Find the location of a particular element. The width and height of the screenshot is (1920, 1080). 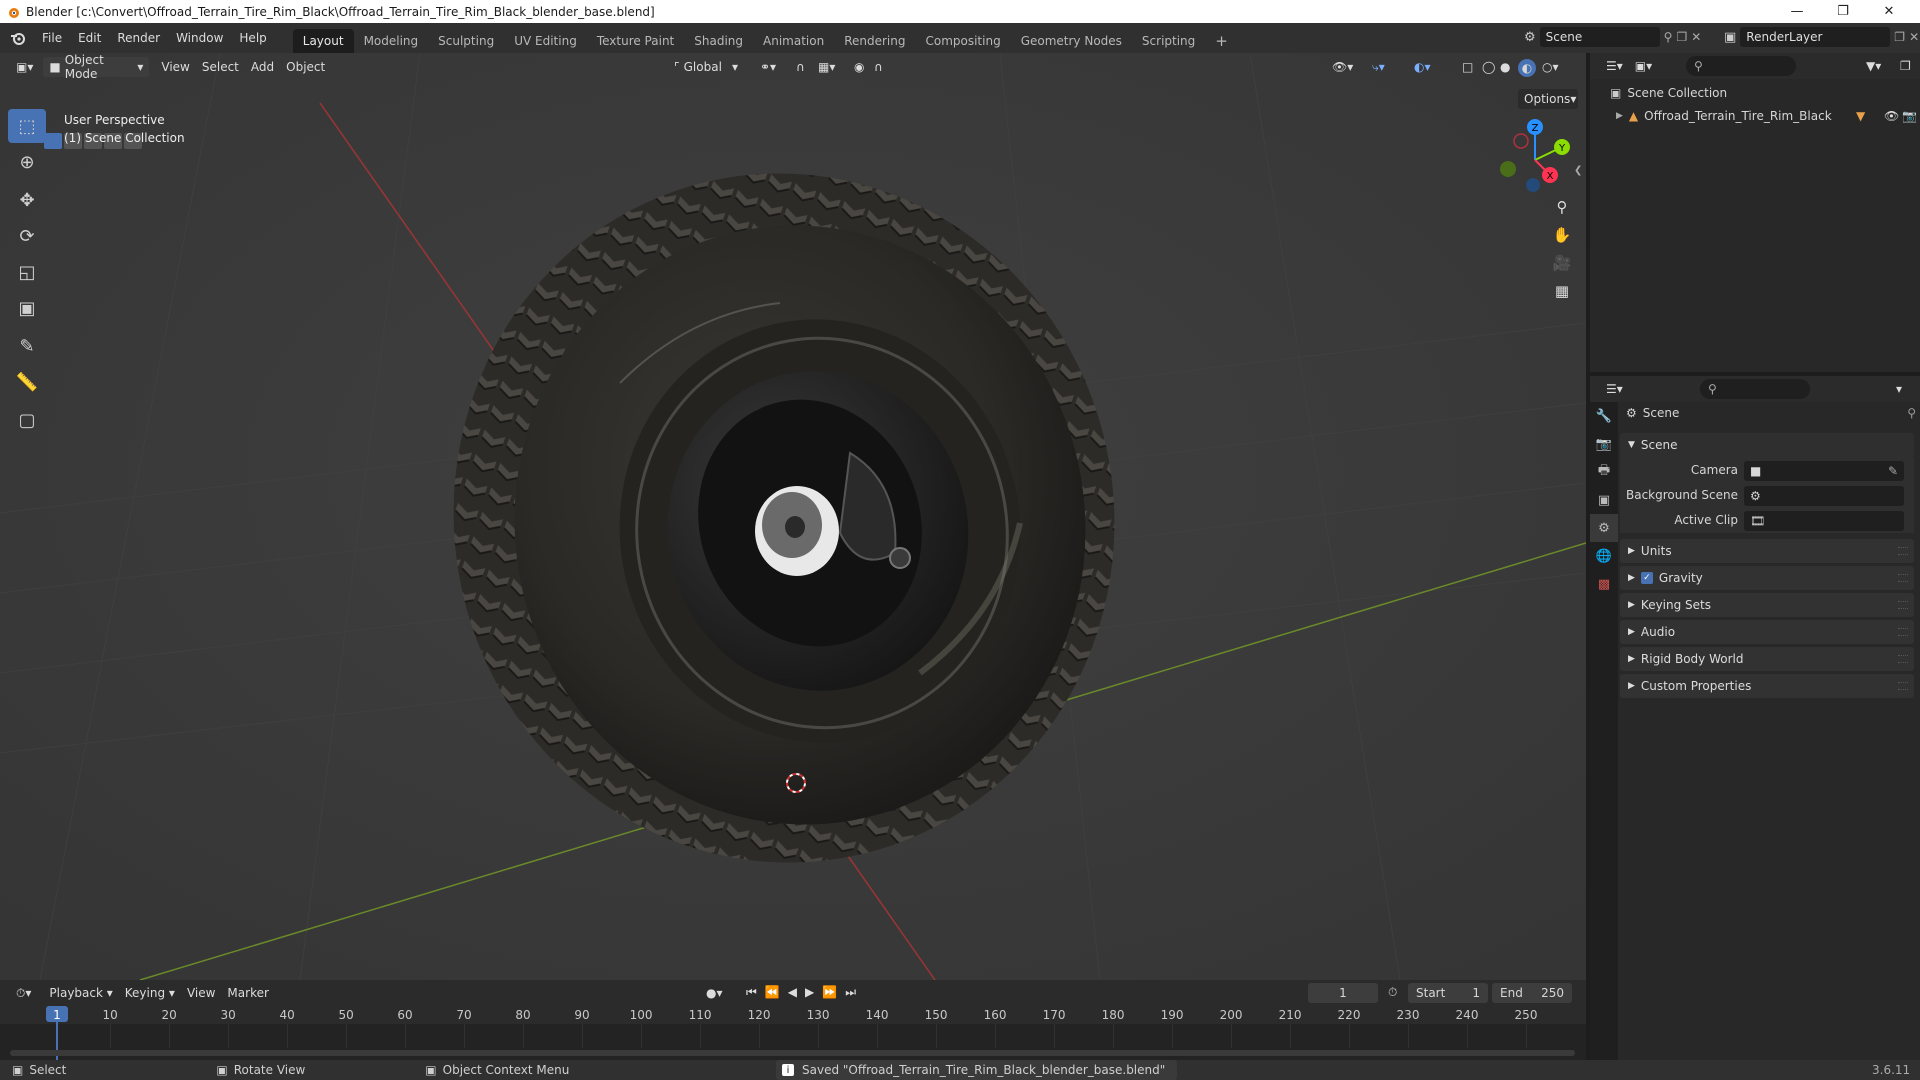

outliner-root-row: ▣ Scene Collection is located at coordinates (1668, 93).